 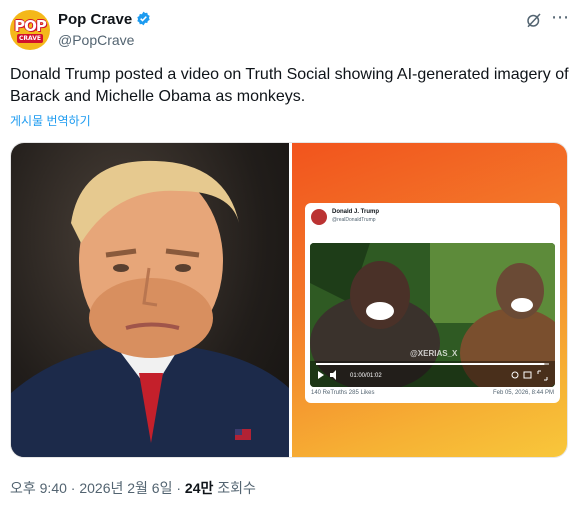 What do you see at coordinates (199, 488) in the screenshot?
I see `views-count: 24만` at bounding box center [199, 488].